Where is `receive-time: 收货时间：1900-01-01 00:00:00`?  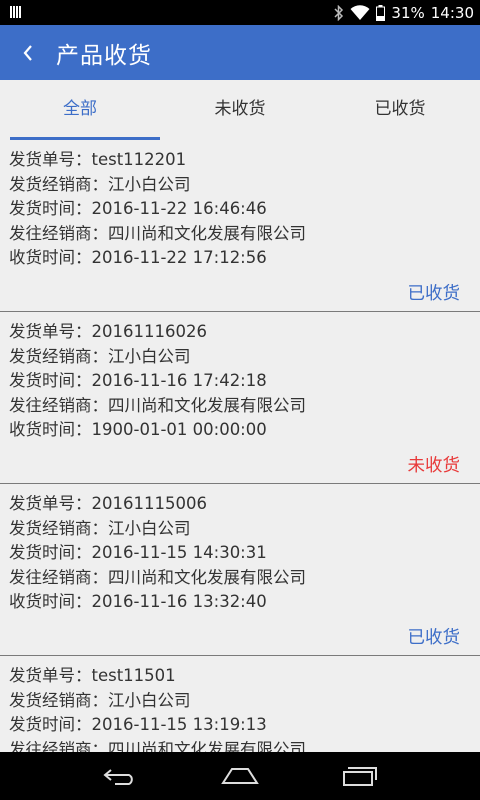
receive-time: 收货时间：1900-01-01 00:00:00 is located at coordinates (138, 429).